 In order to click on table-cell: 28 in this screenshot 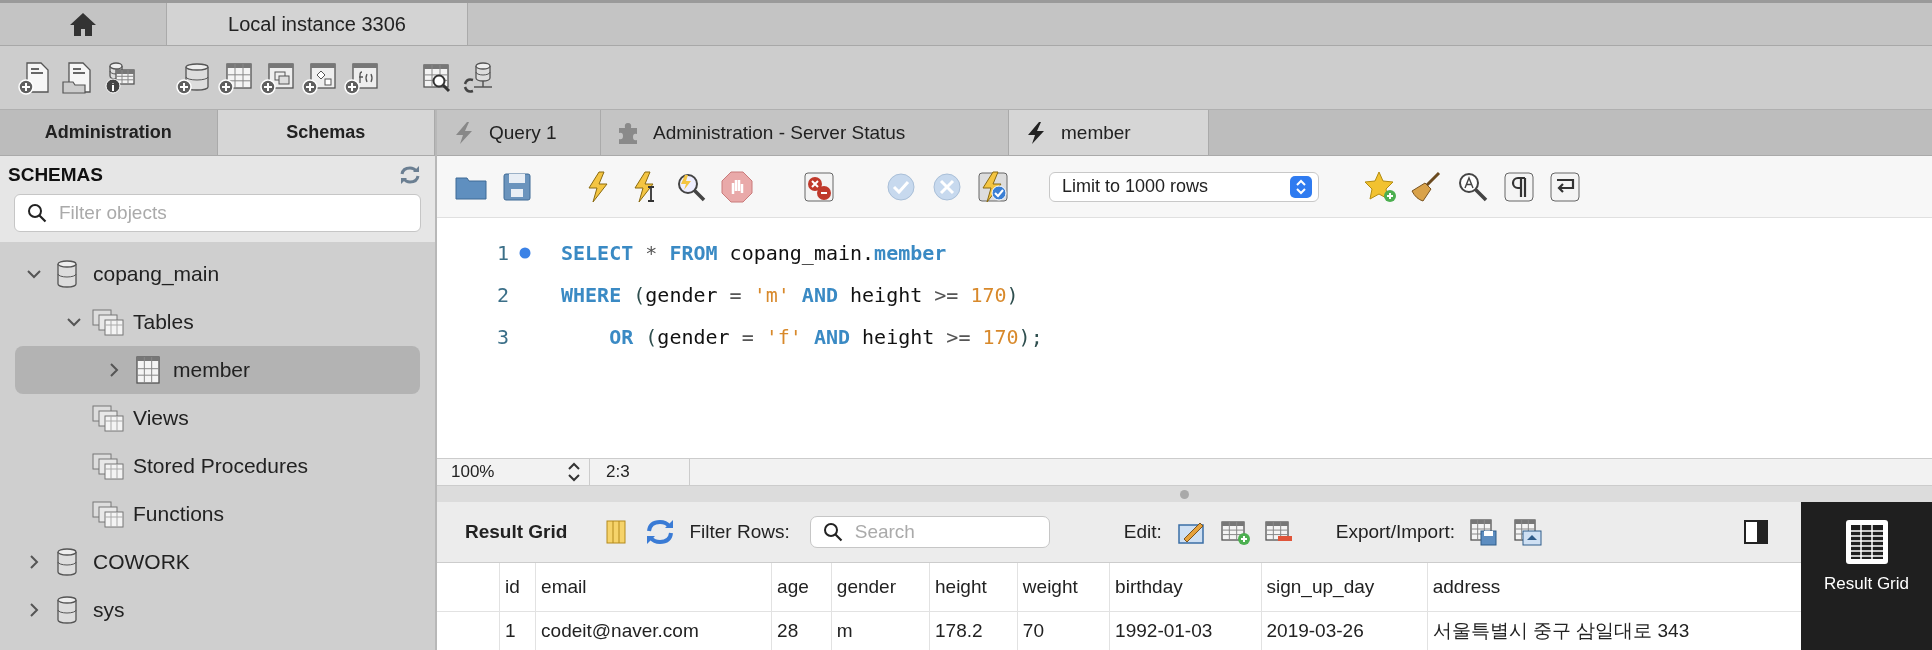, I will do `click(801, 630)`.